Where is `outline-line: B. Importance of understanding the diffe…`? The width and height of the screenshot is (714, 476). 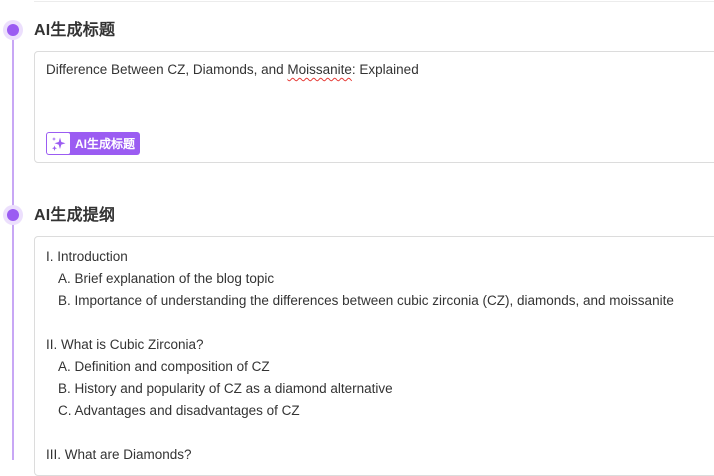 outline-line: B. Importance of understanding the diffe… is located at coordinates (366, 300).